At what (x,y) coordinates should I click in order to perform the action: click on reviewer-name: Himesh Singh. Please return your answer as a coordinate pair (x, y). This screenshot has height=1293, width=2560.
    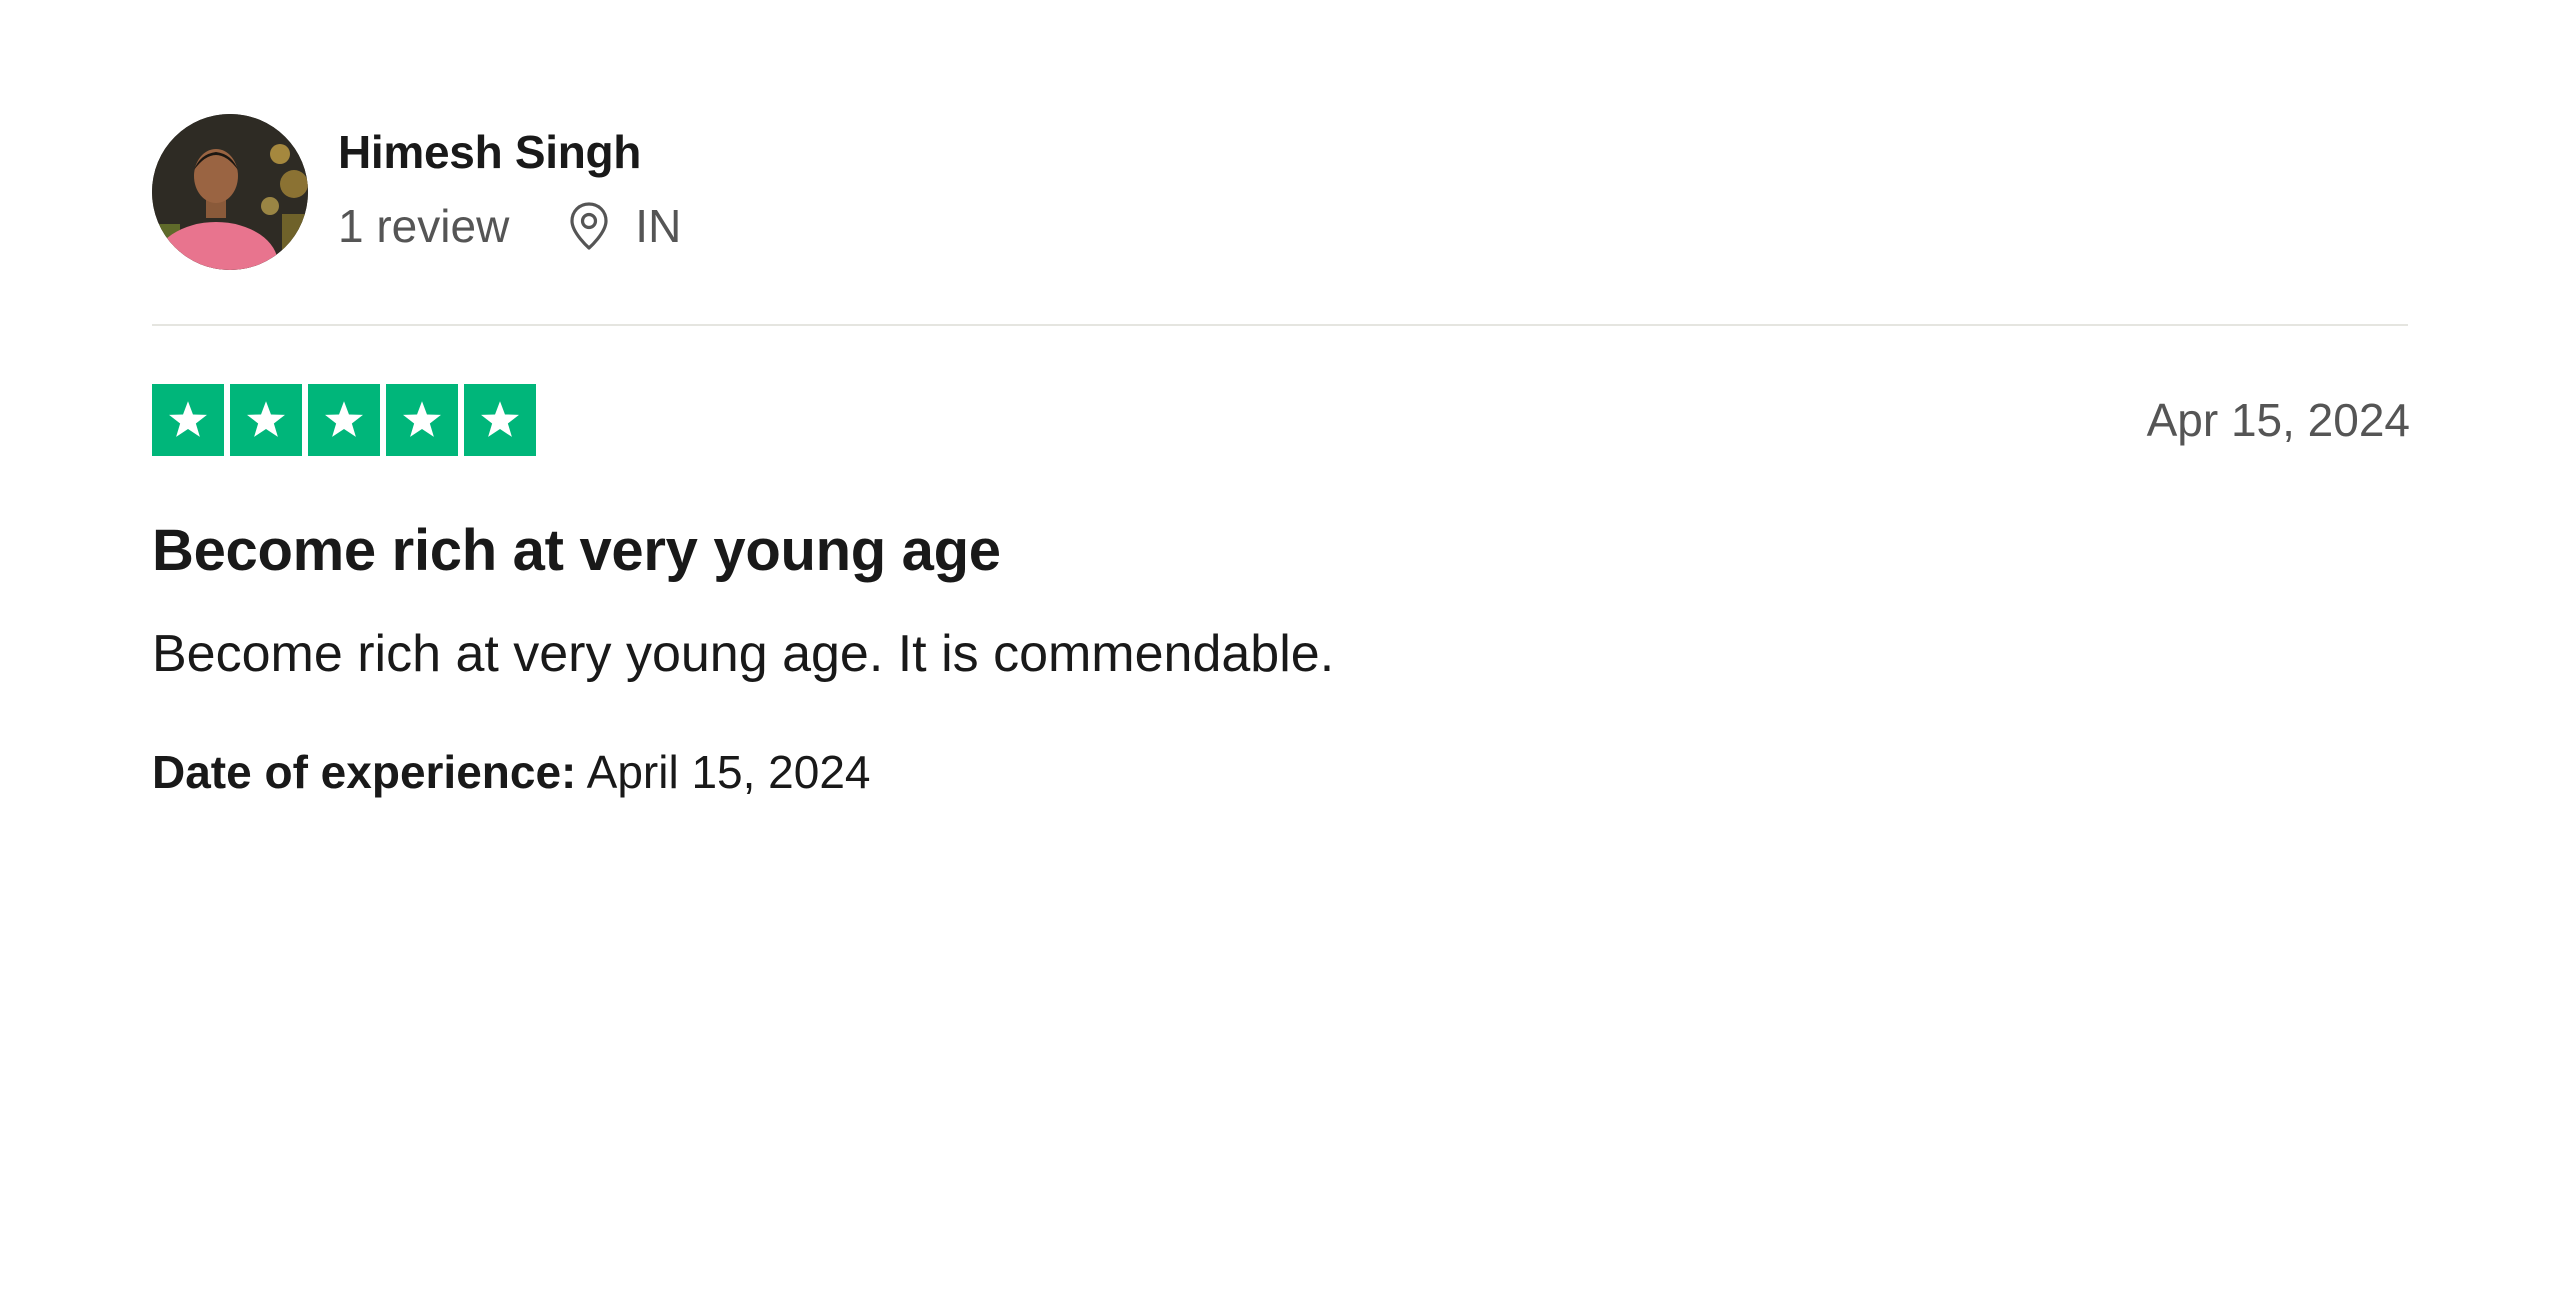
    Looking at the image, I should click on (509, 152).